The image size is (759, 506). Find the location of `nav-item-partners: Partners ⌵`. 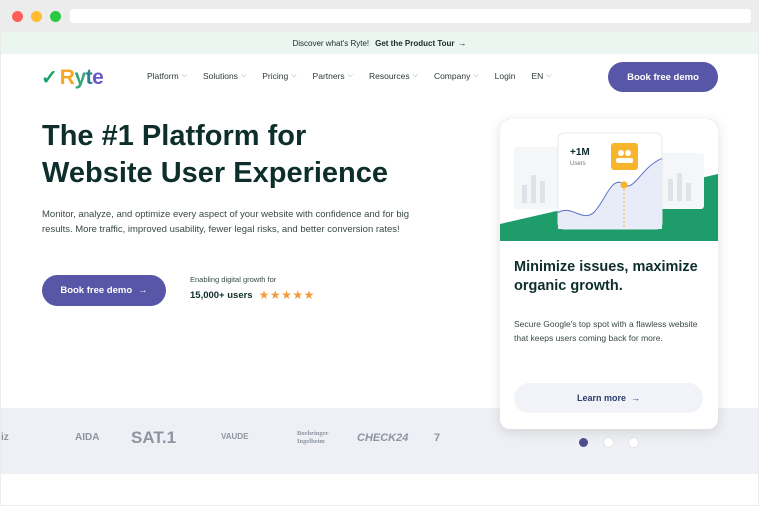

nav-item-partners: Partners ⌵ is located at coordinates (333, 76).